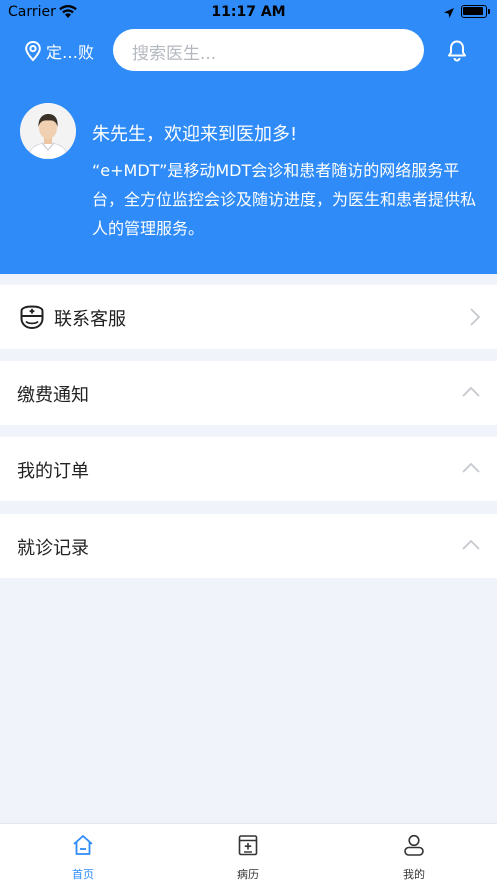 Image resolution: width=497 pixels, height=883 pixels. Describe the element at coordinates (414, 845) in the screenshot. I see `user-icon` at that location.